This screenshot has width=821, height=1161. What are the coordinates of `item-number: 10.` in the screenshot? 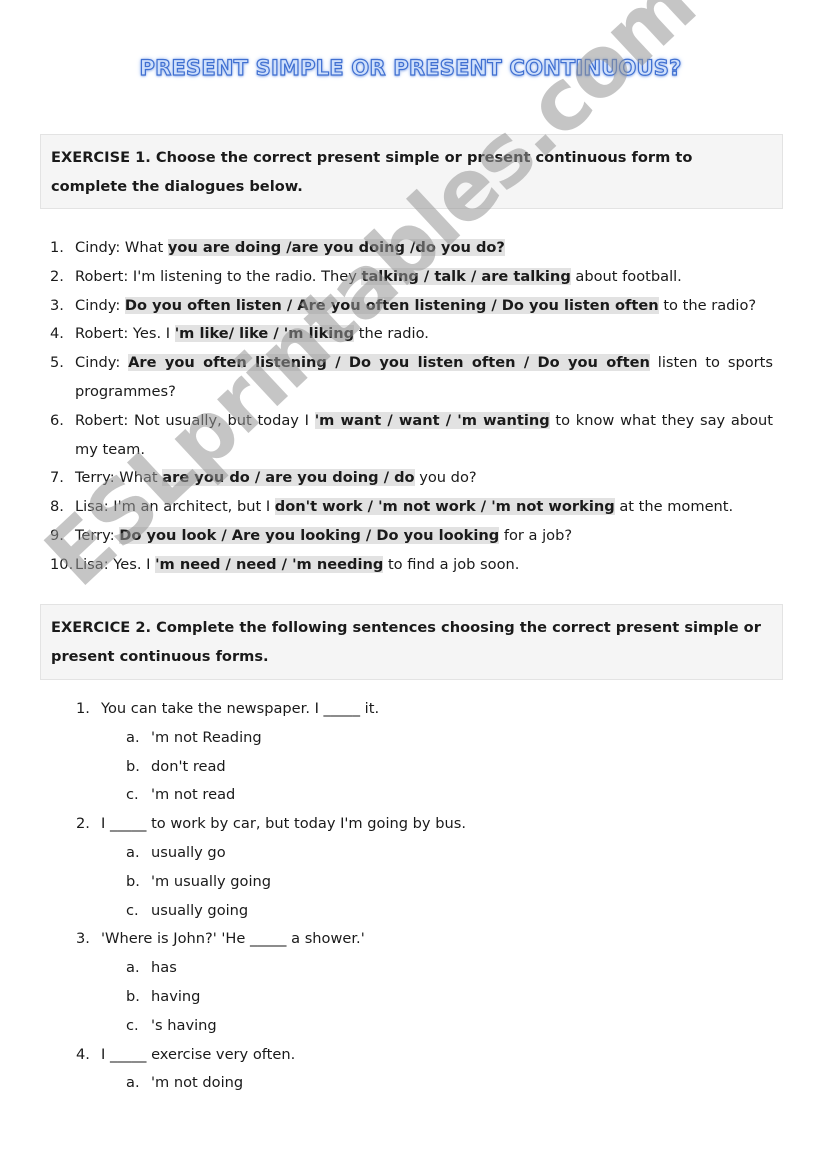 It's located at (62, 564).